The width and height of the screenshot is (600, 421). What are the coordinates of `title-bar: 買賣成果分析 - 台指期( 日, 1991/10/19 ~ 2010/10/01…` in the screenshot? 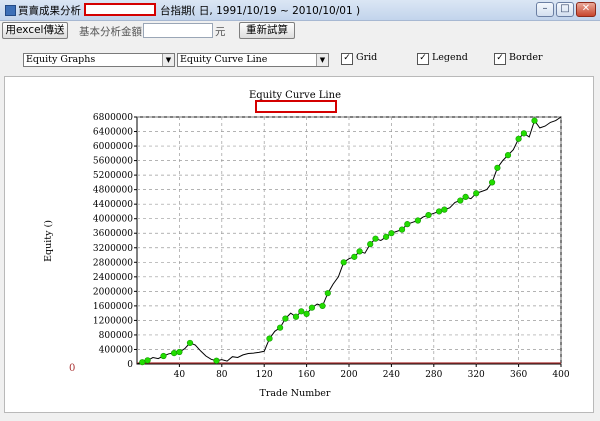 It's located at (300, 10).